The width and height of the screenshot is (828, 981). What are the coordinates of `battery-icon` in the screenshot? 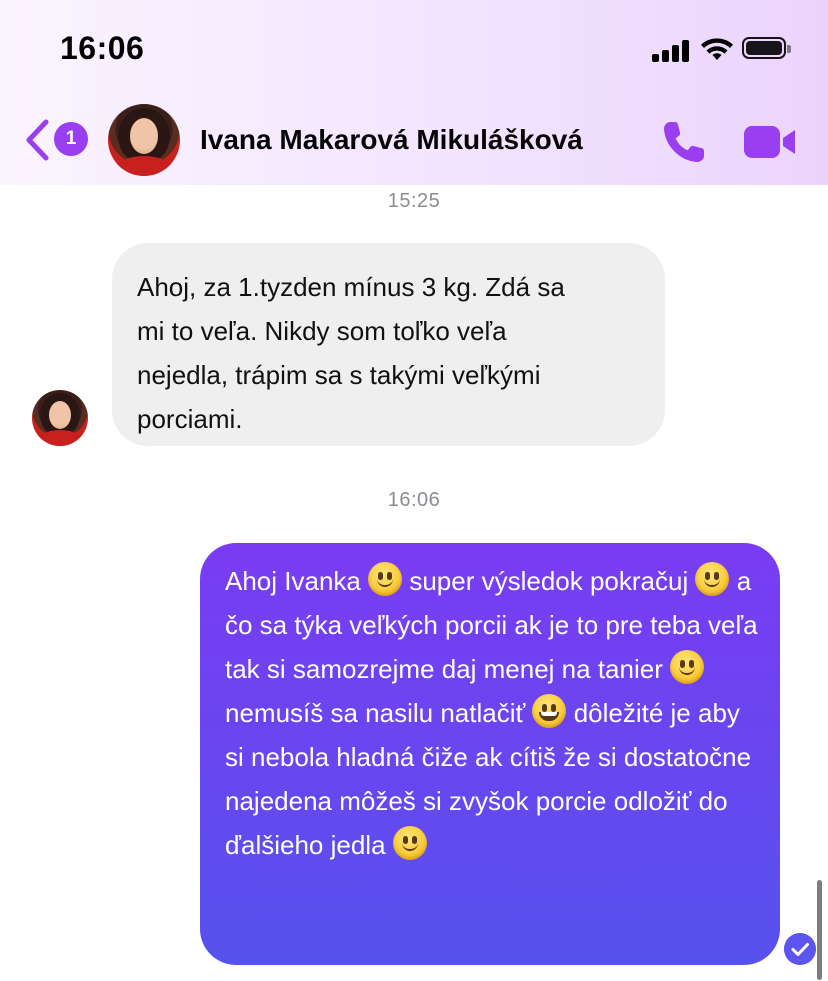 It's located at (766, 48).